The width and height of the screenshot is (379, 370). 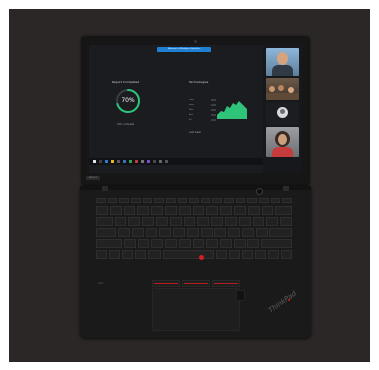 What do you see at coordinates (259, 191) in the screenshot?
I see `power-button` at bounding box center [259, 191].